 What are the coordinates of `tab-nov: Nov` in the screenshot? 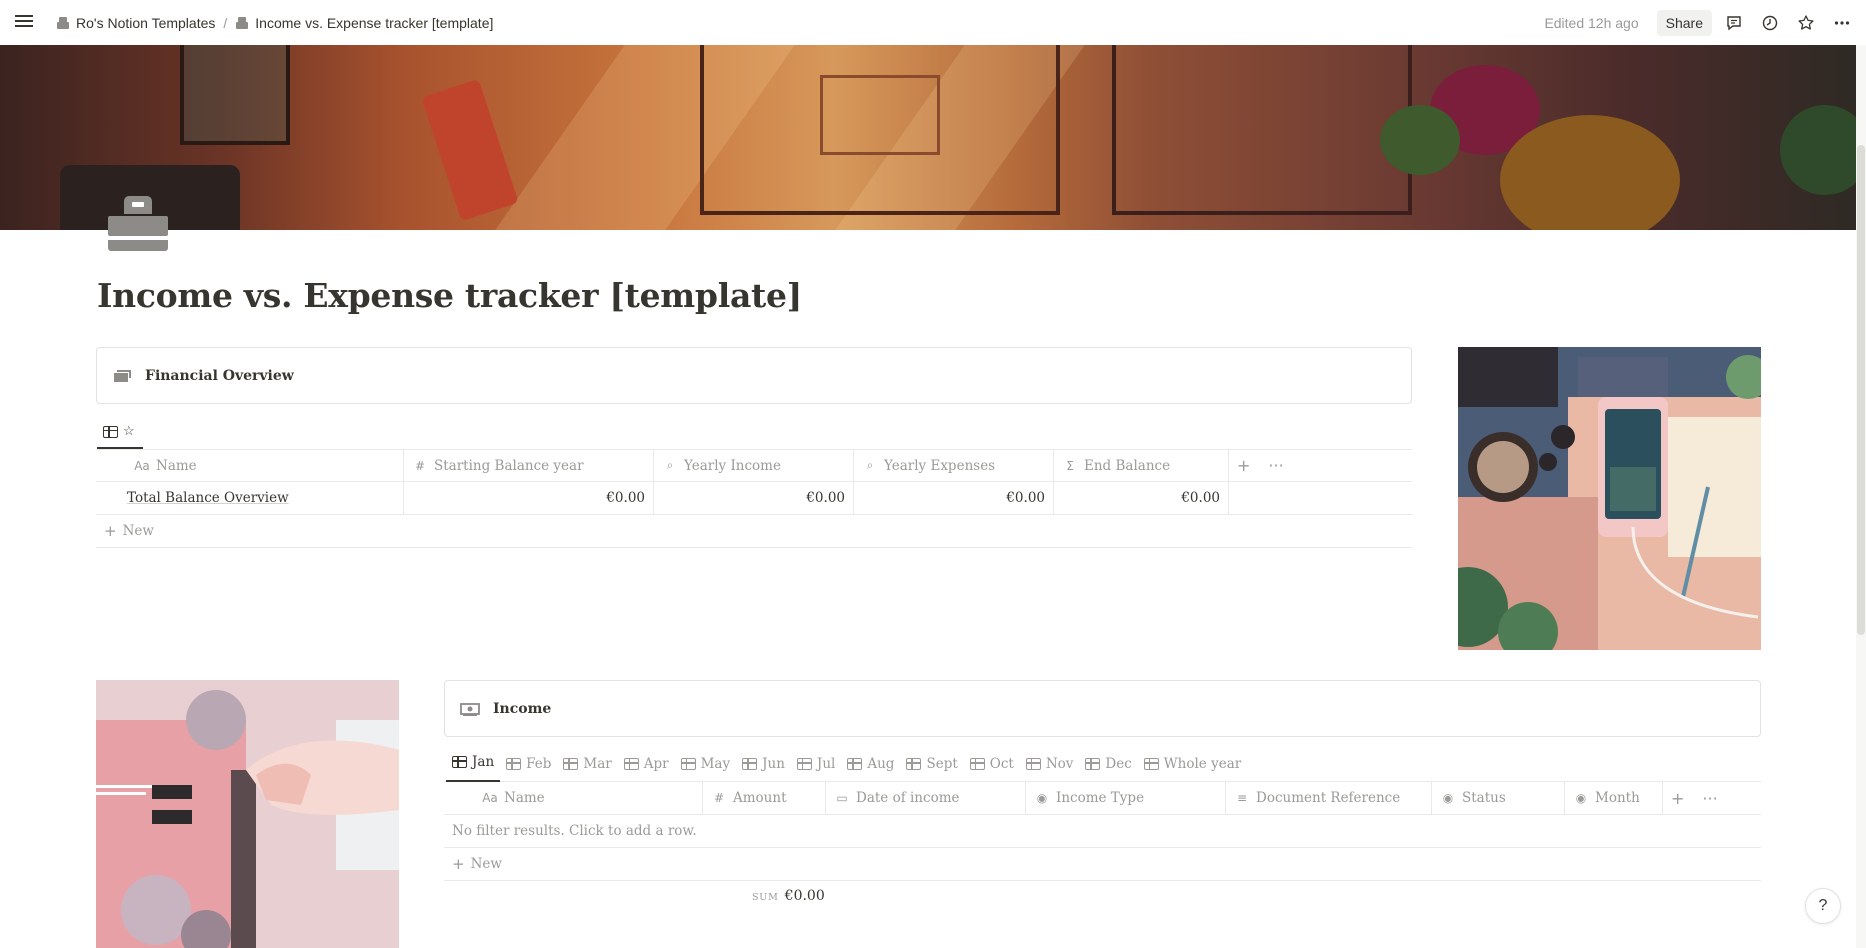 It's located at (1050, 769).